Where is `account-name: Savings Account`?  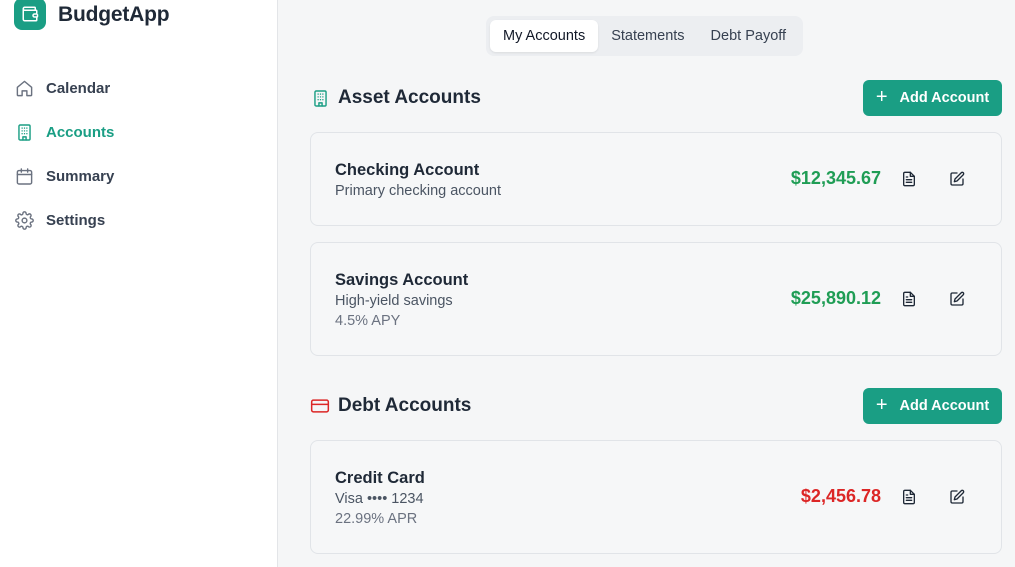
account-name: Savings Account is located at coordinates (402, 280).